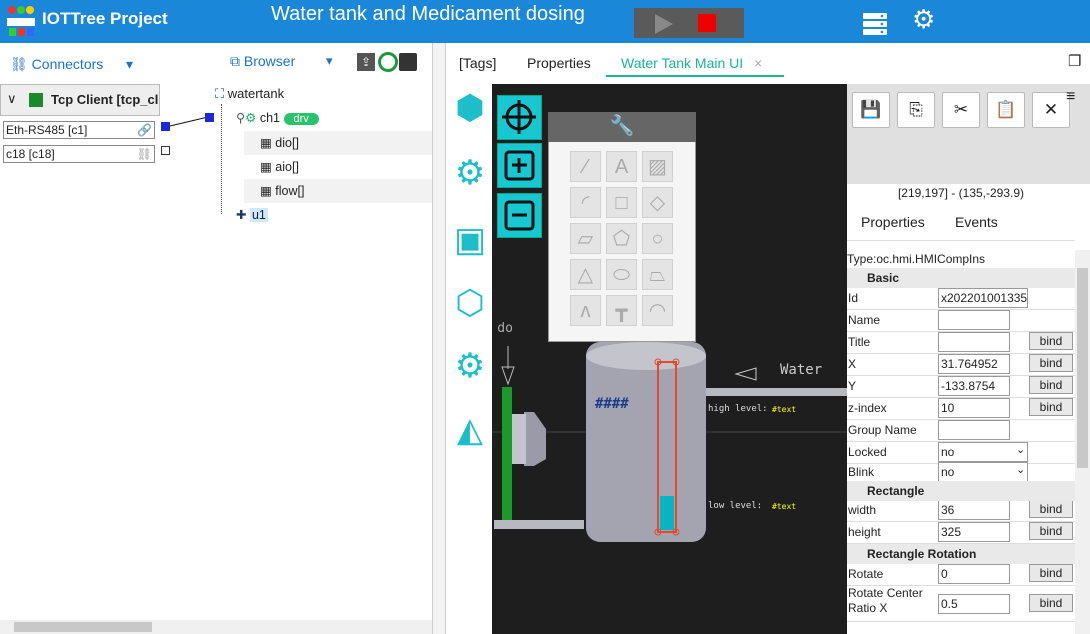 This screenshot has height=634, width=1090. What do you see at coordinates (1074, 61) in the screenshot?
I see `window-icon: ❐` at bounding box center [1074, 61].